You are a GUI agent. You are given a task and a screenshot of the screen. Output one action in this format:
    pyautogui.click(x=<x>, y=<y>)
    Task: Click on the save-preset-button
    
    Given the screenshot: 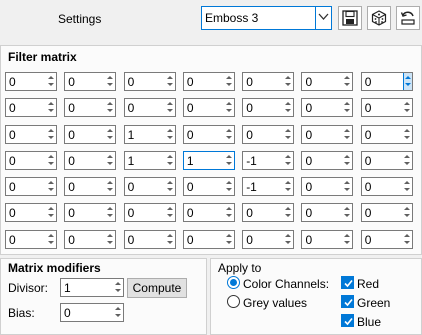 What is the action you would take?
    pyautogui.click(x=350, y=18)
    